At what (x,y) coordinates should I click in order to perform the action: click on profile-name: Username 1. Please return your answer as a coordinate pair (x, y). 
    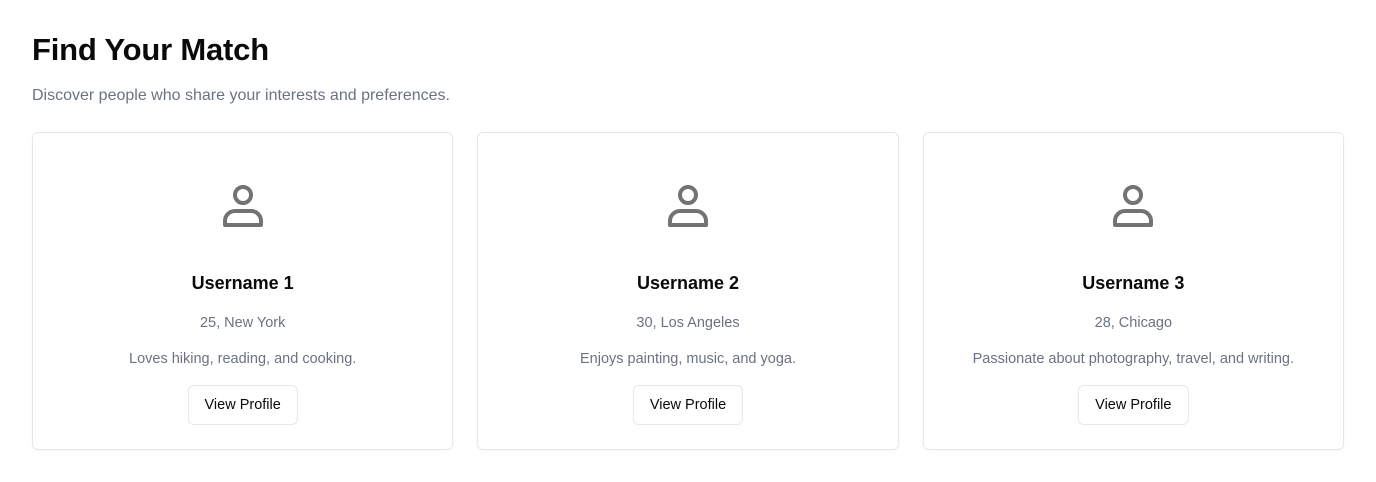
    Looking at the image, I should click on (242, 283).